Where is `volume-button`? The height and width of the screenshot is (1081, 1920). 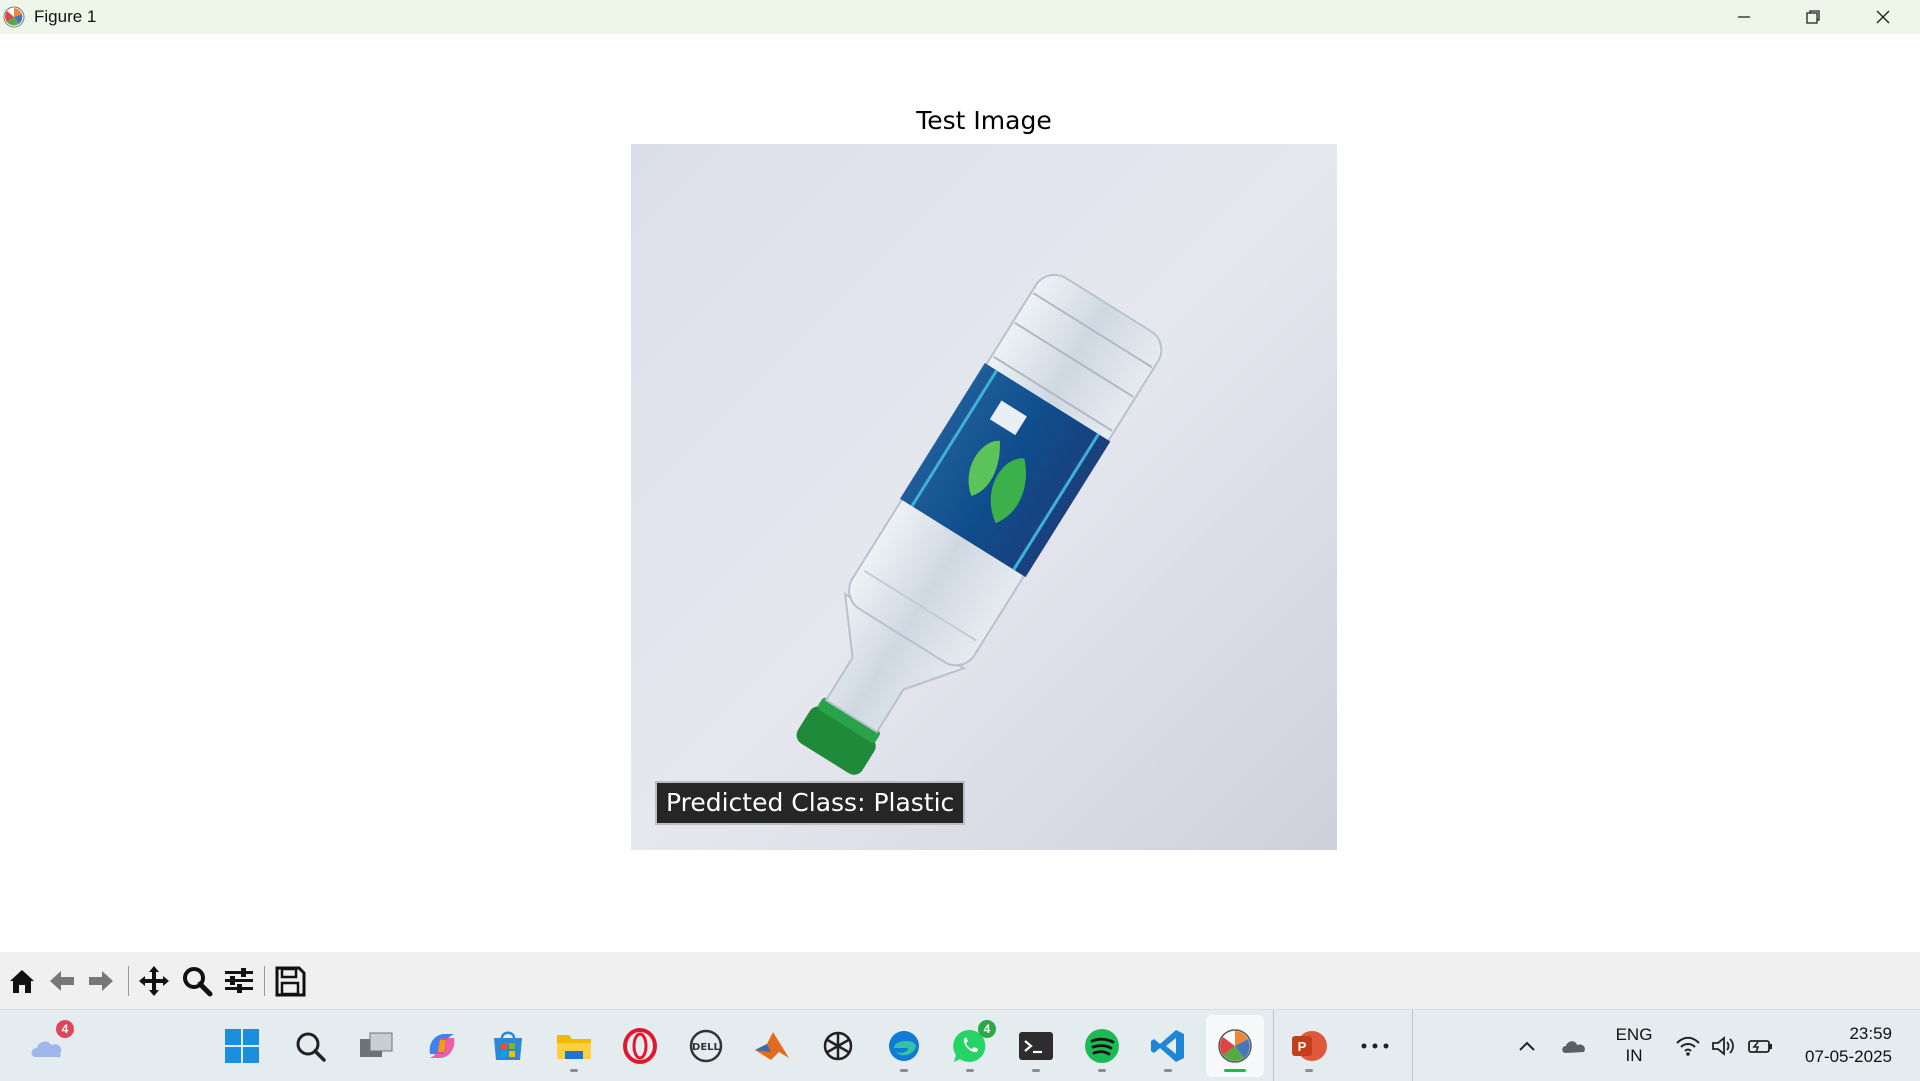
volume-button is located at coordinates (1724, 1046).